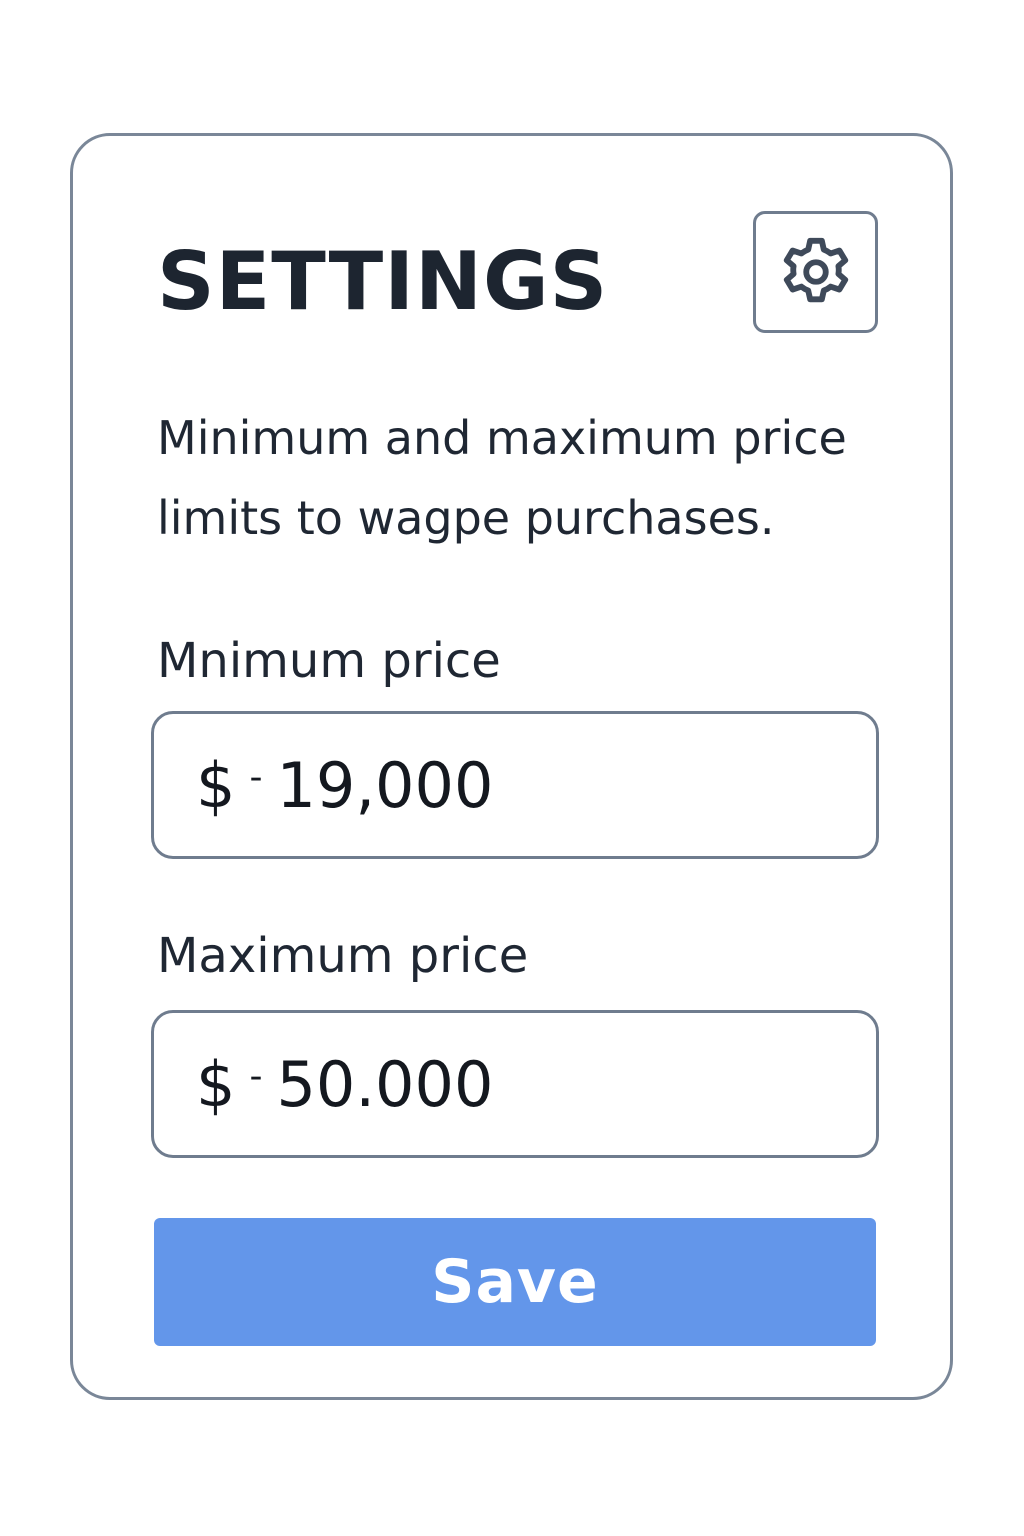 The width and height of the screenshot is (1024, 1536). What do you see at coordinates (343, 956) in the screenshot?
I see `max-price-label: Maximum price` at bounding box center [343, 956].